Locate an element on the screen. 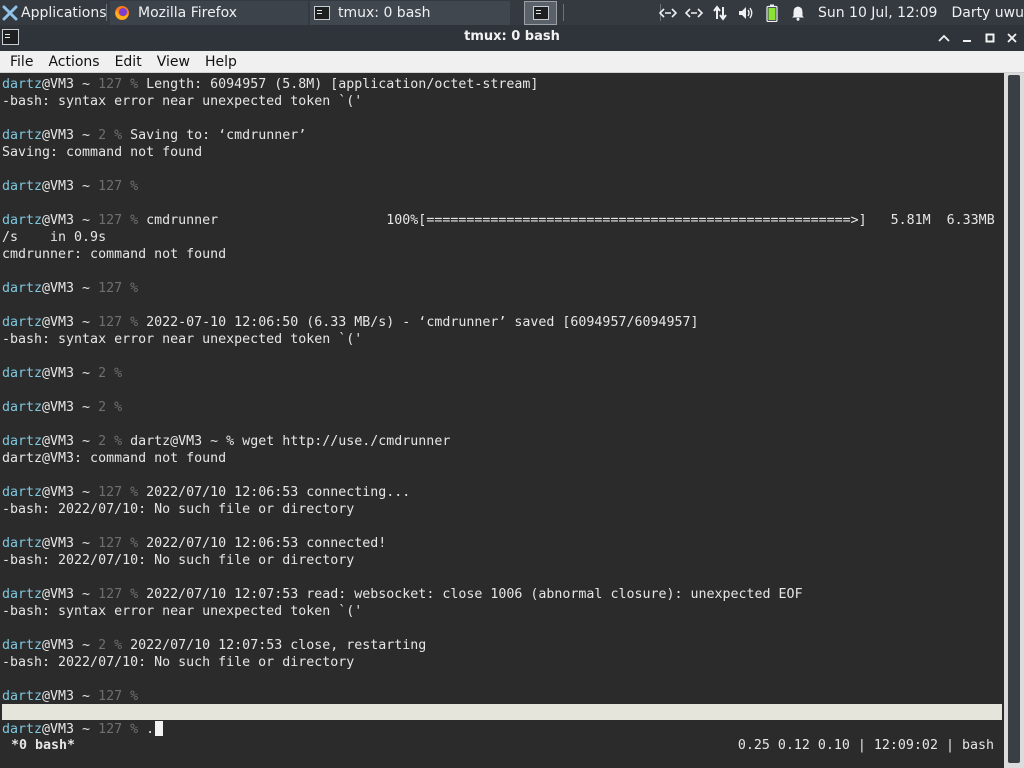  clock: Sun 10 Jul, 12:09 is located at coordinates (878, 13).